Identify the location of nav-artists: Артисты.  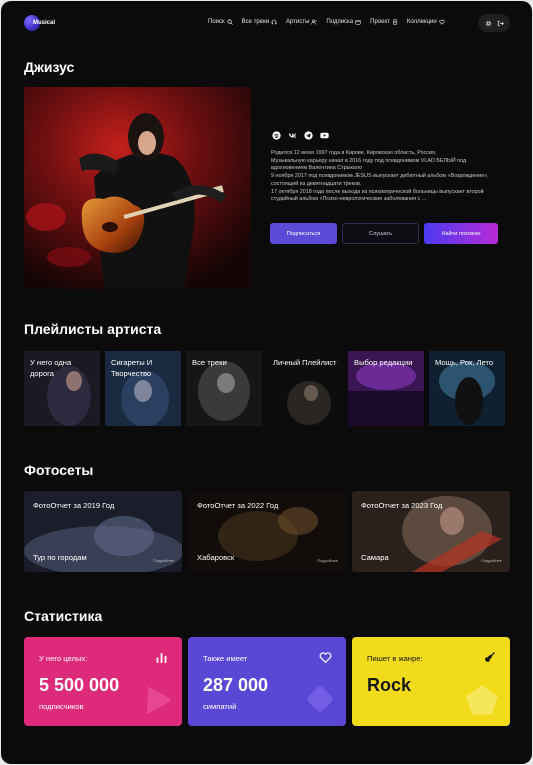
(301, 22).